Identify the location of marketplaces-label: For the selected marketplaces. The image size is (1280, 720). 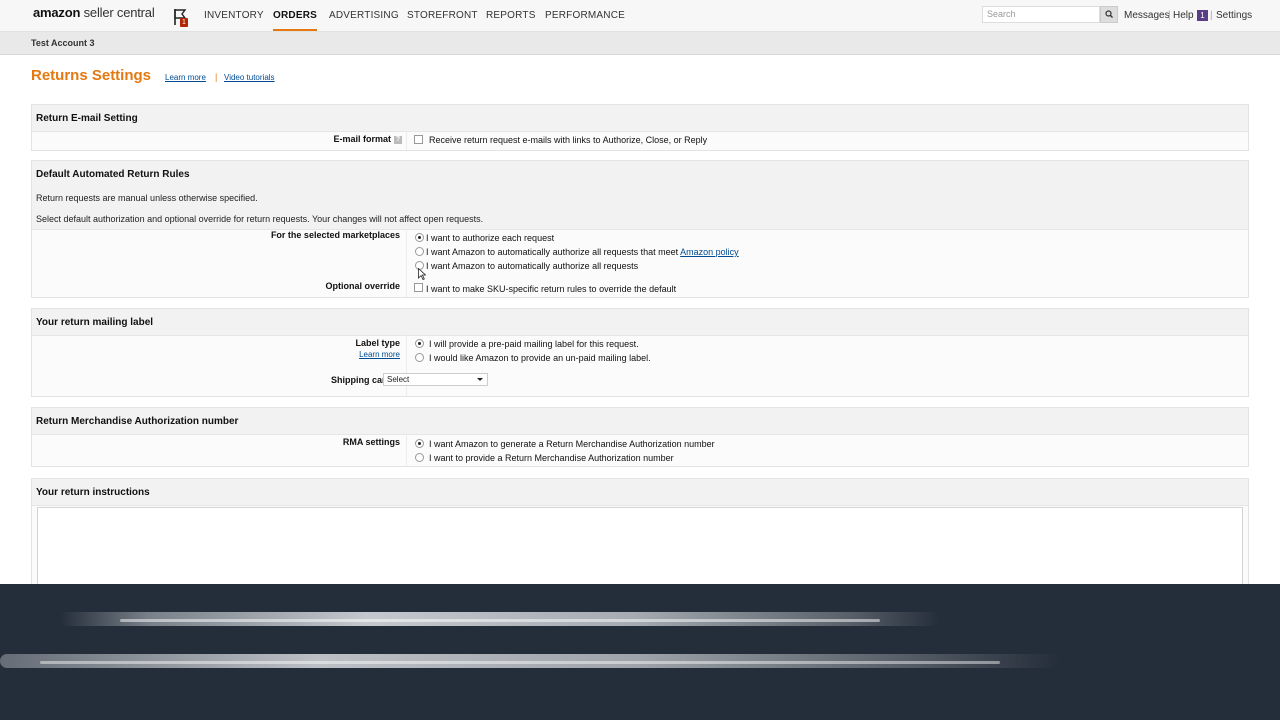
(335, 235).